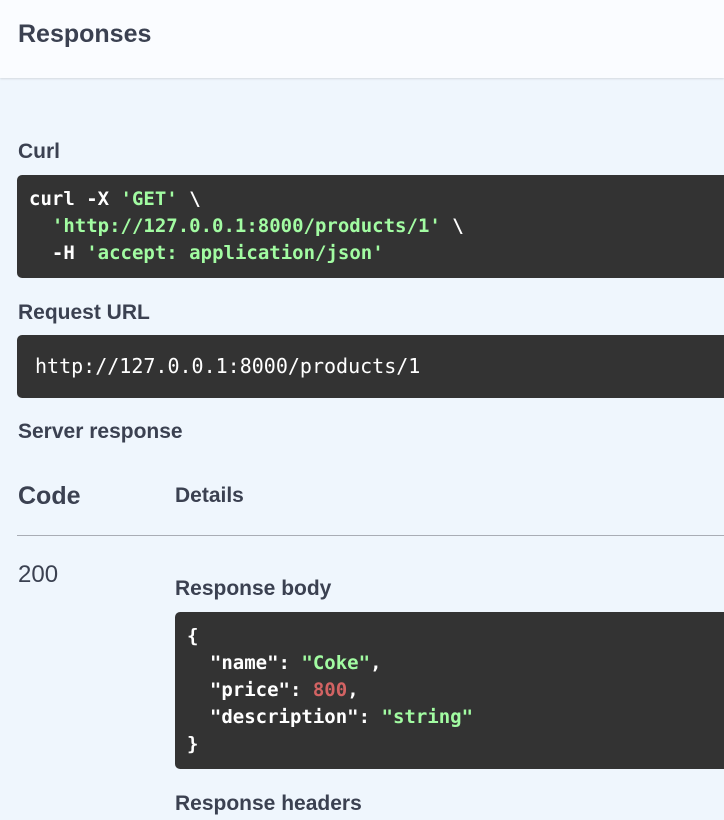  Describe the element at coordinates (244, 663) in the screenshot. I see `json-key-name: "name"` at that location.